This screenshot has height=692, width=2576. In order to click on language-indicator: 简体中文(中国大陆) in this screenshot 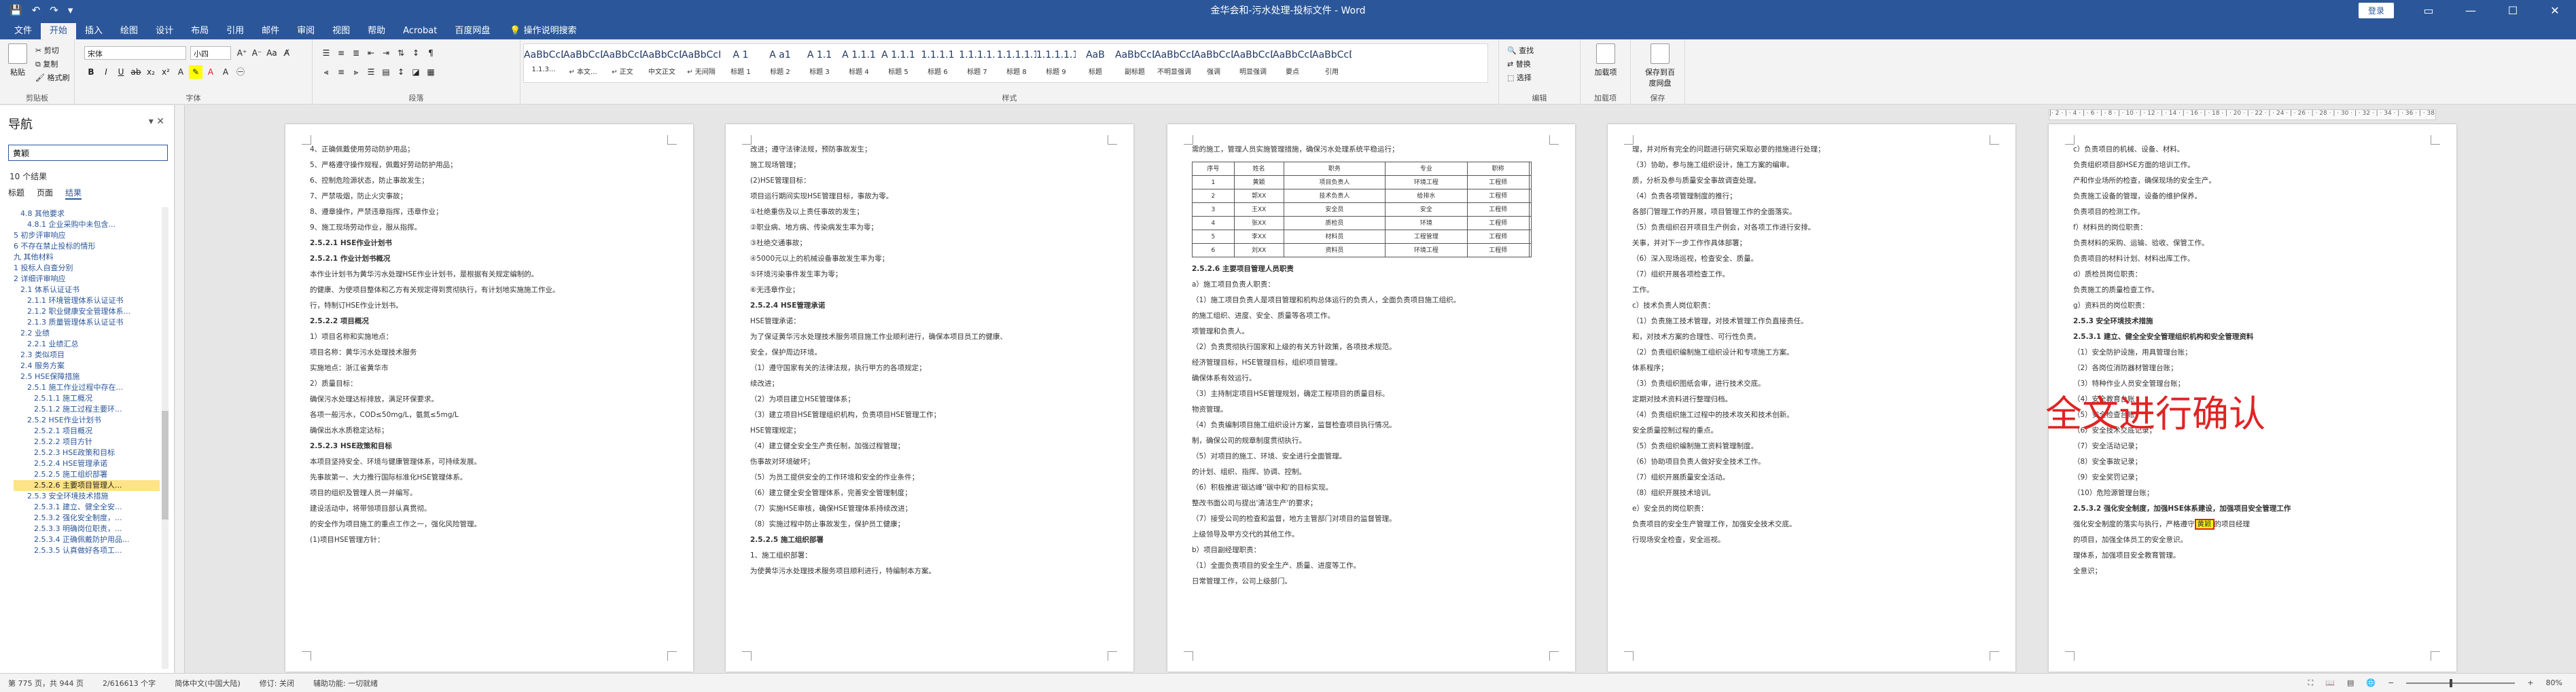, I will do `click(208, 683)`.